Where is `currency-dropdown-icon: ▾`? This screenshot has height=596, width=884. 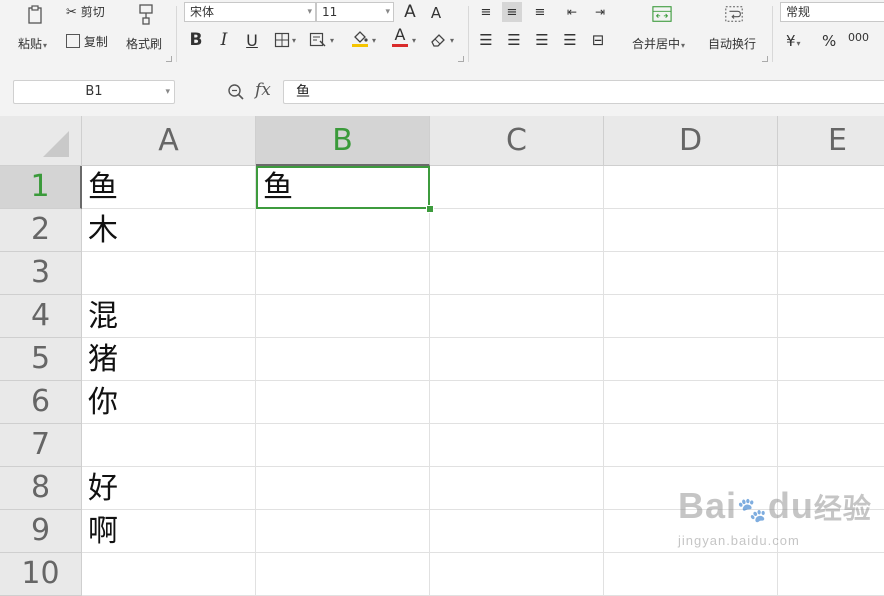
currency-dropdown-icon: ▾ is located at coordinates (799, 43).